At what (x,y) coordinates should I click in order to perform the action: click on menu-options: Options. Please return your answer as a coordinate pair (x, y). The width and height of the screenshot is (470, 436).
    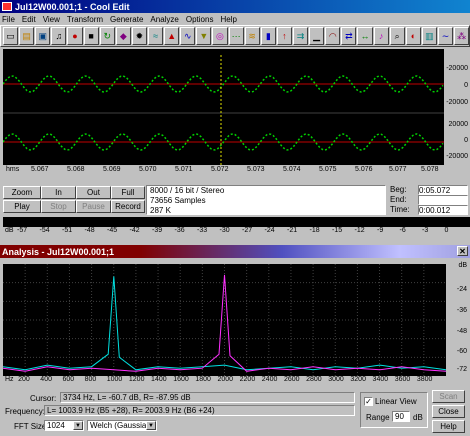
    Looking at the image, I should click on (200, 19).